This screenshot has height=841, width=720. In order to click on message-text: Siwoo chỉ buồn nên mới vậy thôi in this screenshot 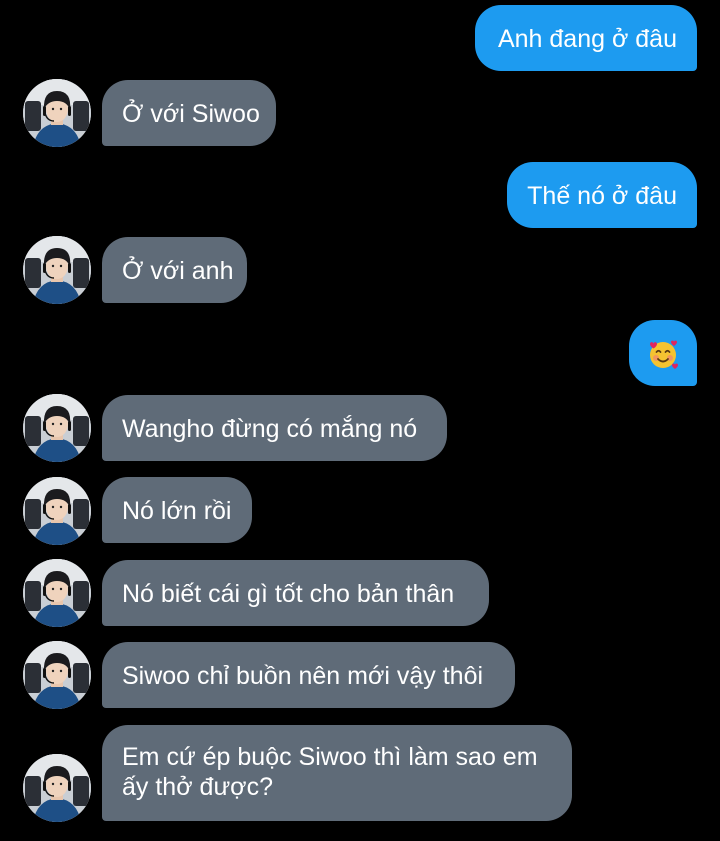, I will do `click(303, 676)`.